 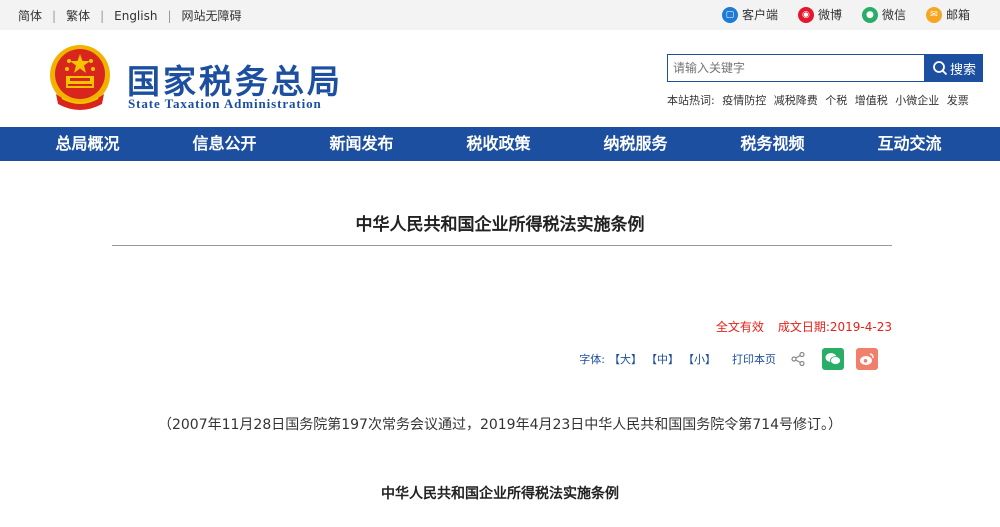 What do you see at coordinates (361, 144) in the screenshot?
I see `nav-item-news: 新闻发布` at bounding box center [361, 144].